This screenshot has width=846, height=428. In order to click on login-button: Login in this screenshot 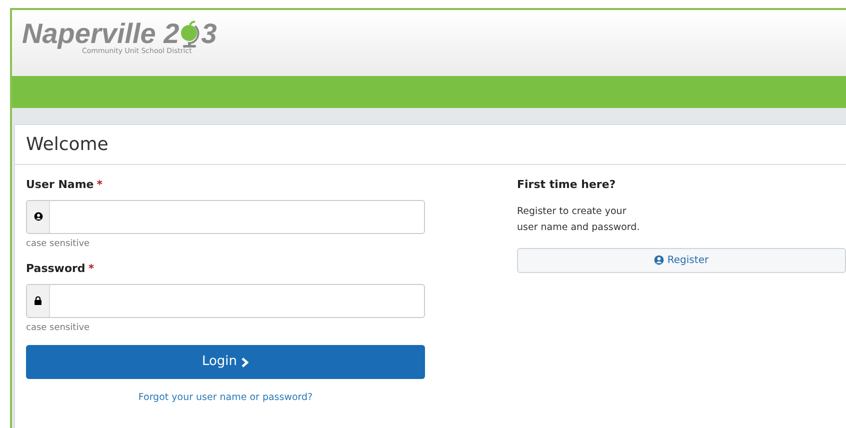, I will do `click(225, 362)`.